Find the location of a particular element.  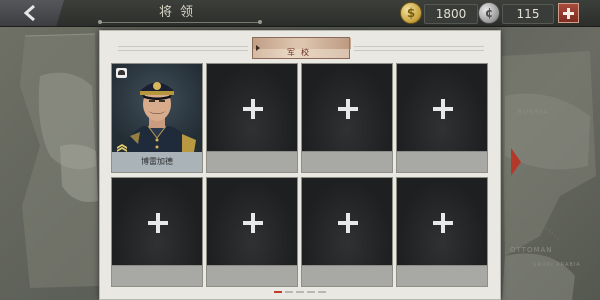

tab-military-academy: 军校 is located at coordinates (301, 48).